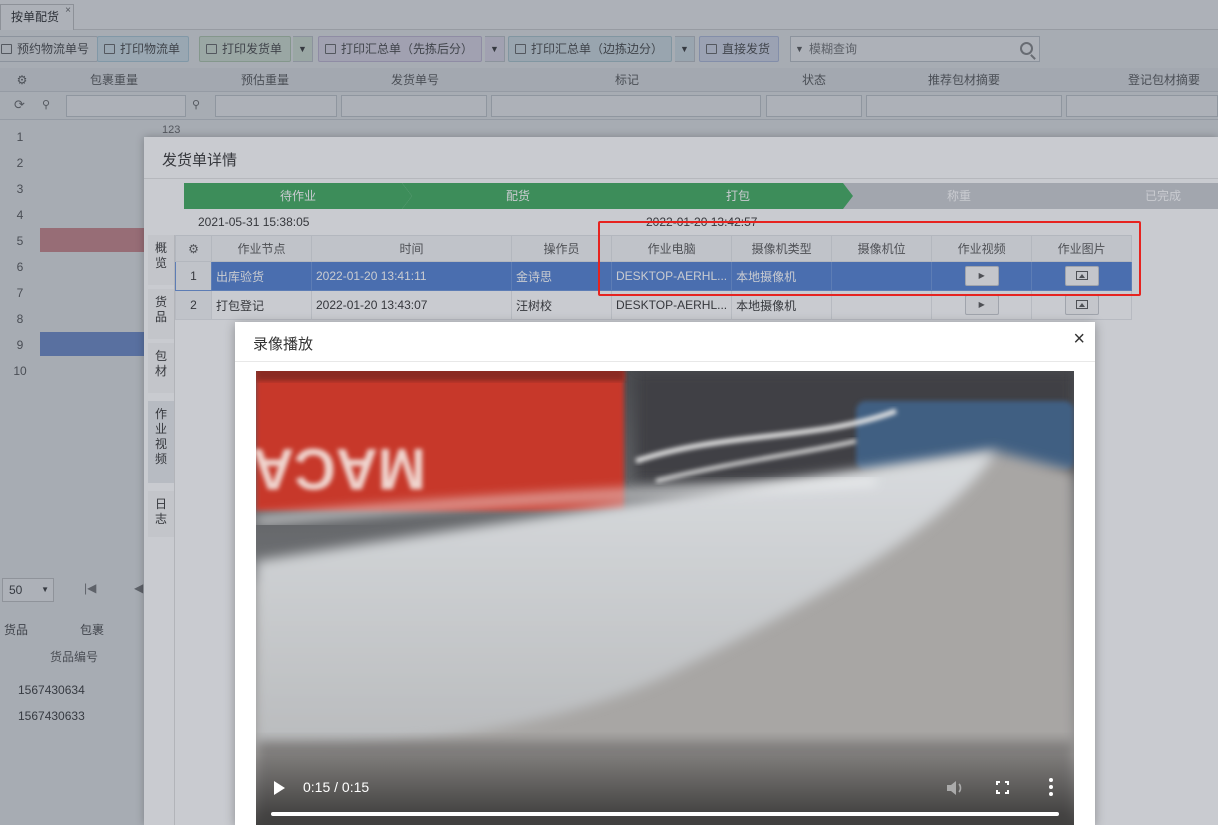 The image size is (1218, 825). I want to click on video-progress-bar, so click(665, 814).